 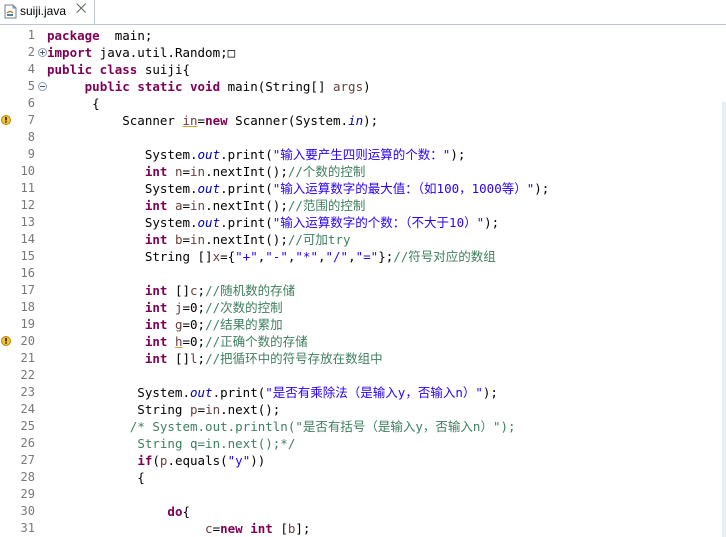 I want to click on line-number: 31, so click(x=27, y=528).